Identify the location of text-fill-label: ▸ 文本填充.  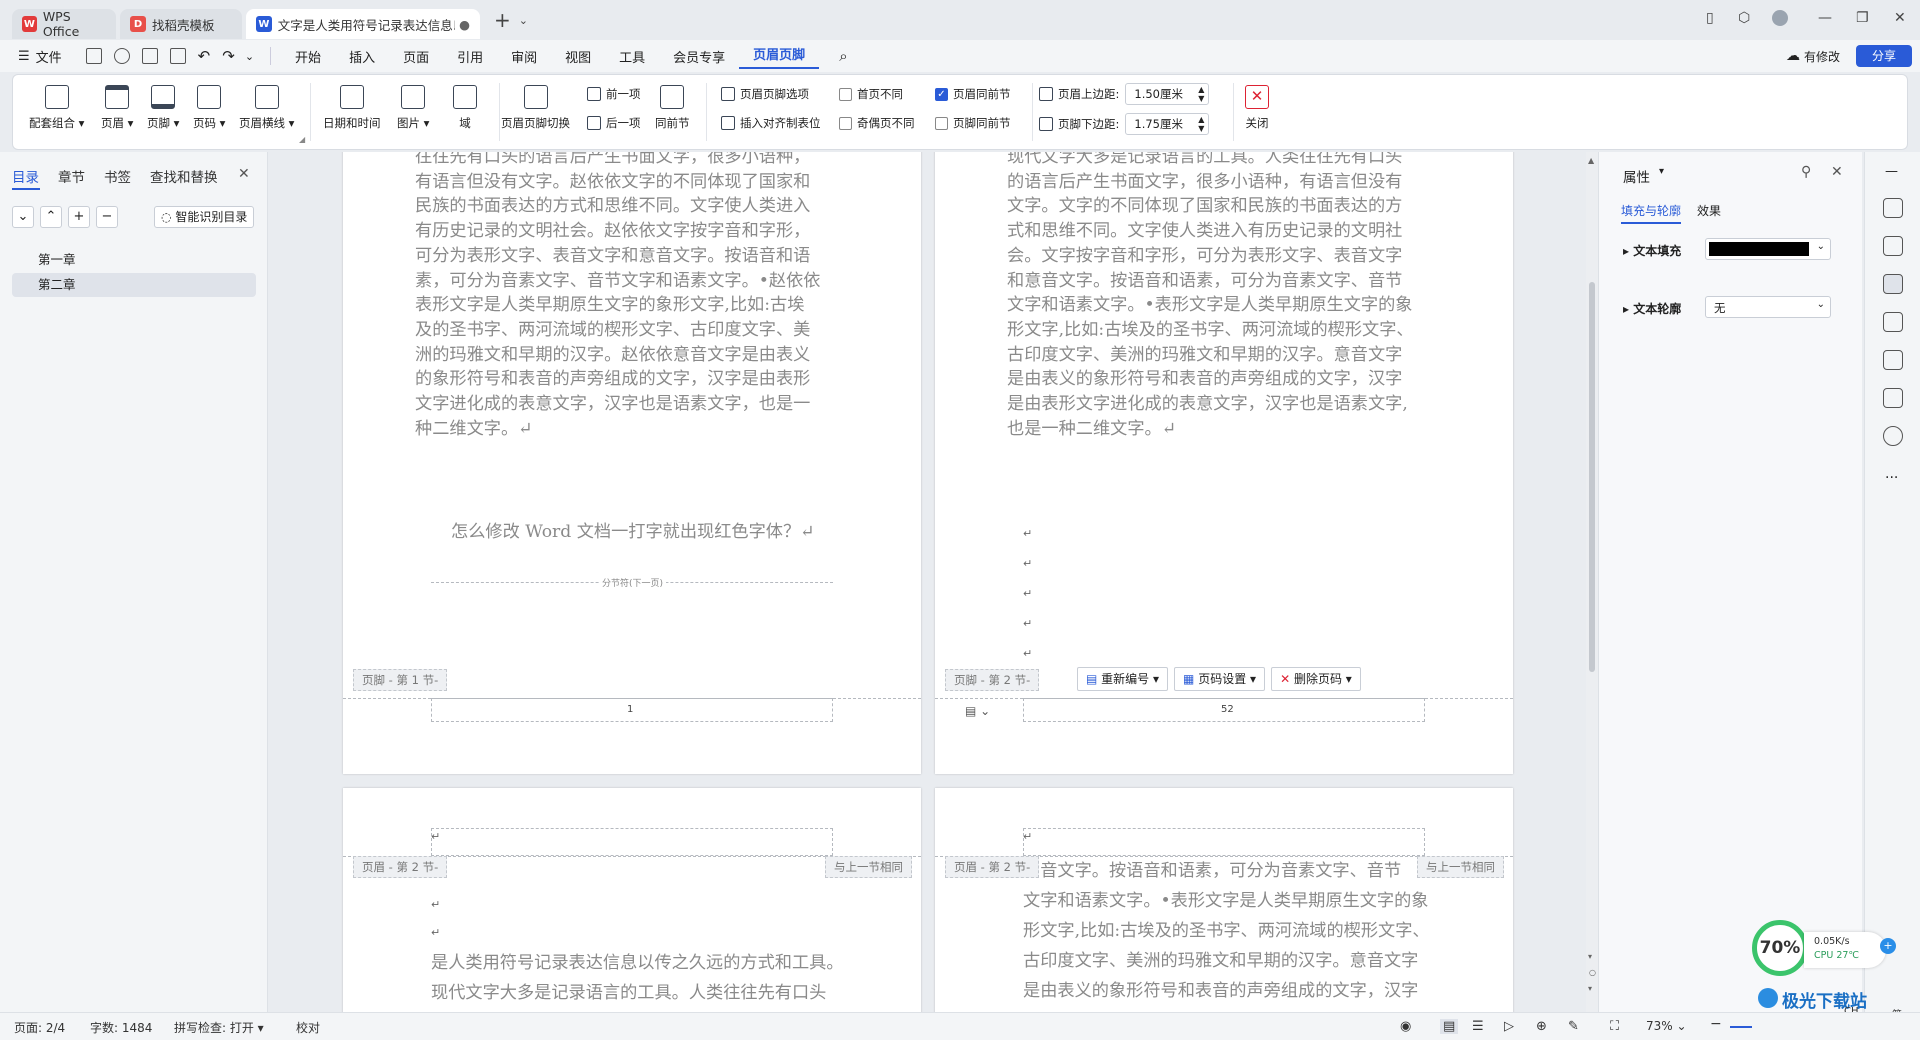
(1652, 250).